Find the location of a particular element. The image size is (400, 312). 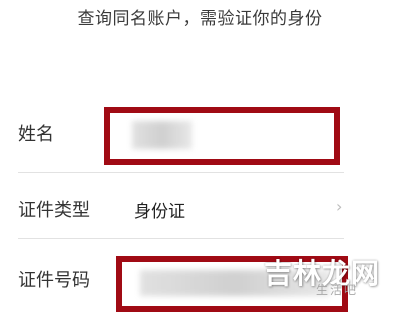

name-highlight-box is located at coordinates (222, 136).